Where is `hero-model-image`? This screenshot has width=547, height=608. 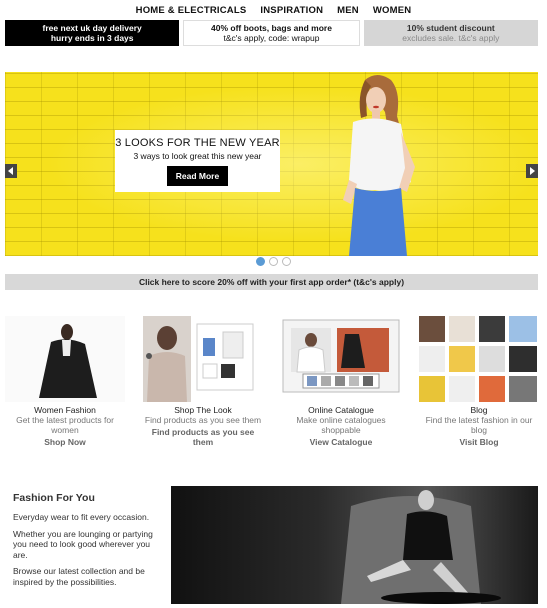 hero-model-image is located at coordinates (379, 165).